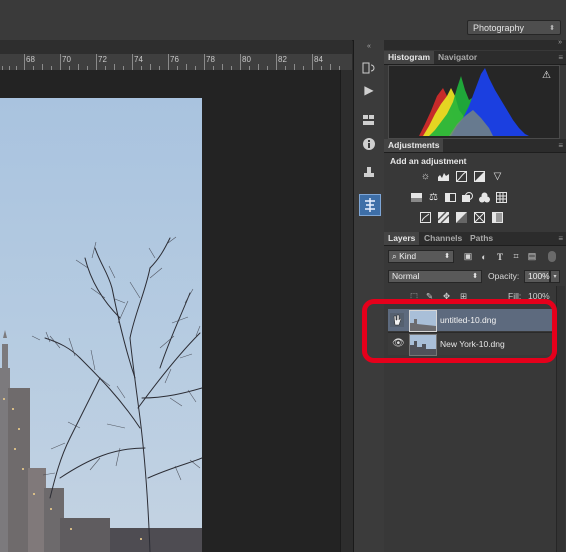  I want to click on selective-color-icon, so click(479, 217).